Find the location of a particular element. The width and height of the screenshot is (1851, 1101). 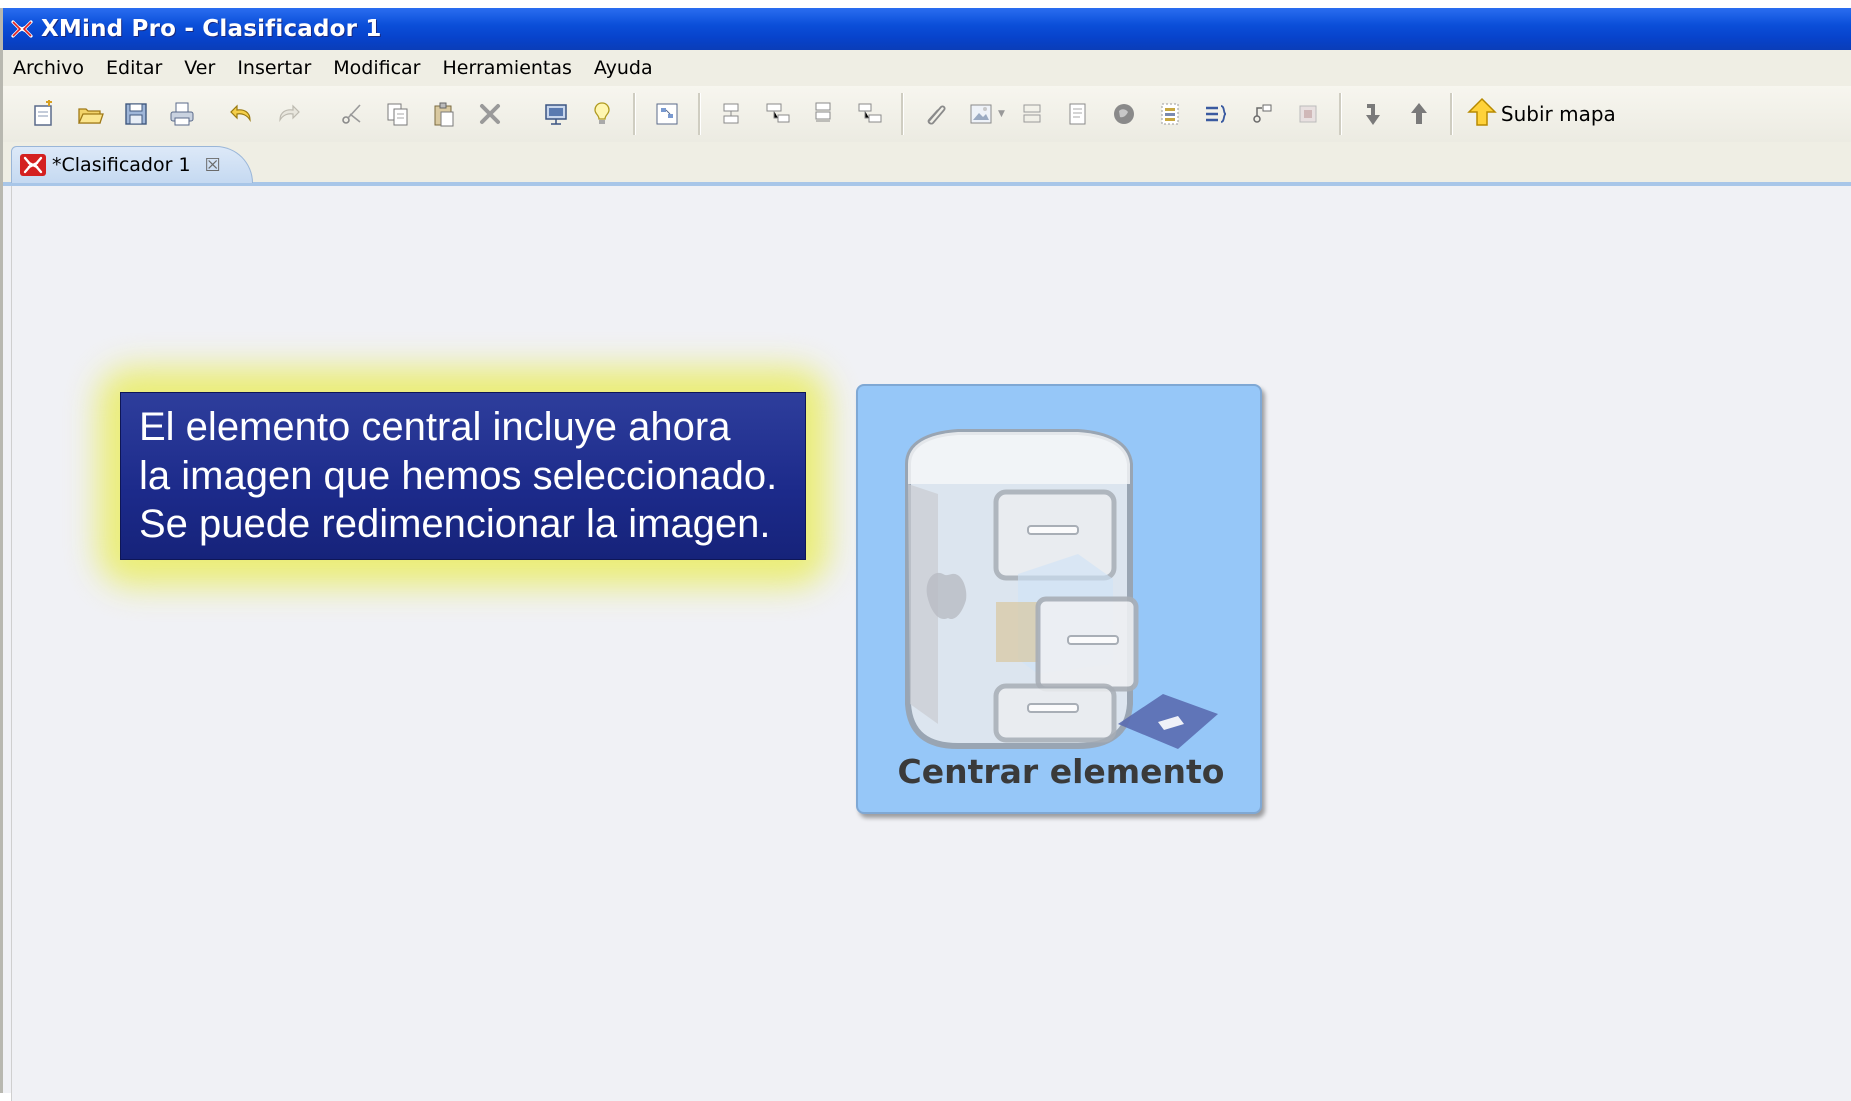

floating-topic-icon is located at coordinates (870, 114).